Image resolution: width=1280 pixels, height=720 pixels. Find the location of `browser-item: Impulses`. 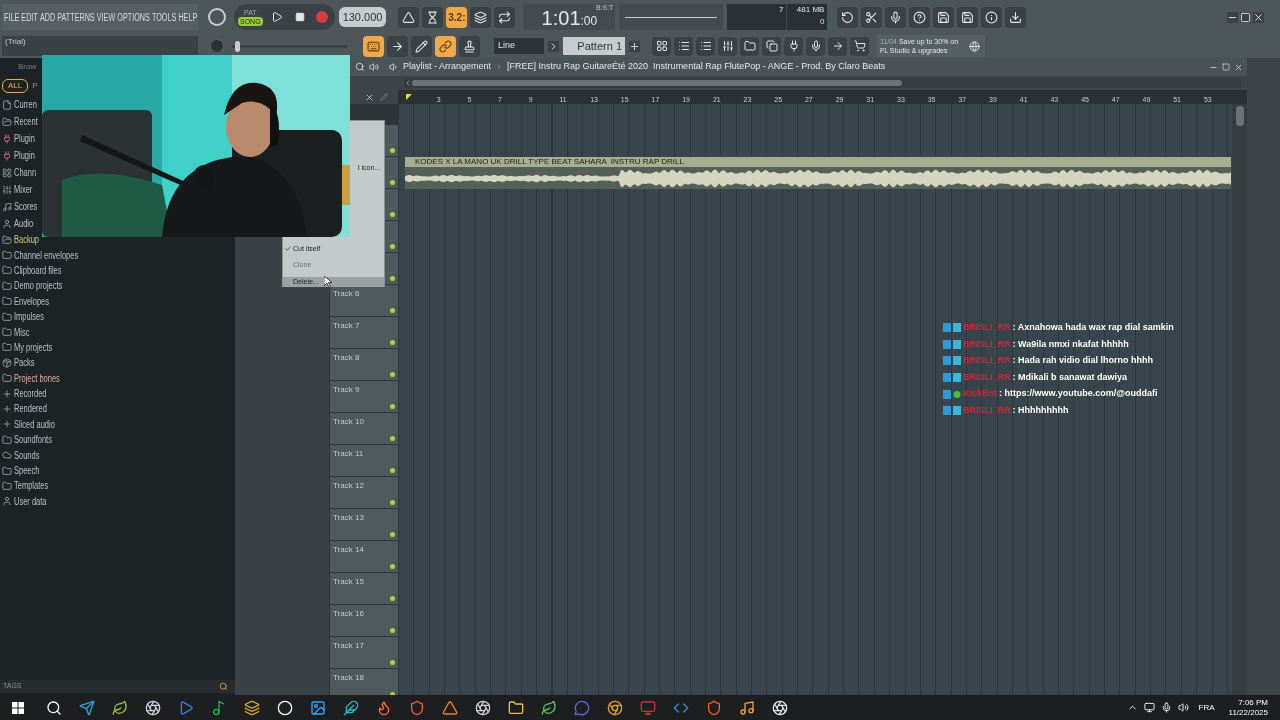

browser-item: Impulses is located at coordinates (29, 317).